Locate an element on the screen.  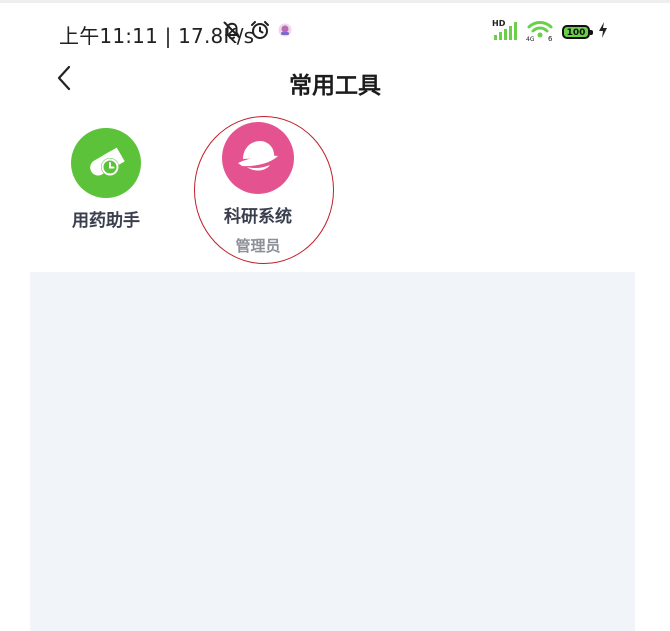
charging-icon is located at coordinates (603, 32).